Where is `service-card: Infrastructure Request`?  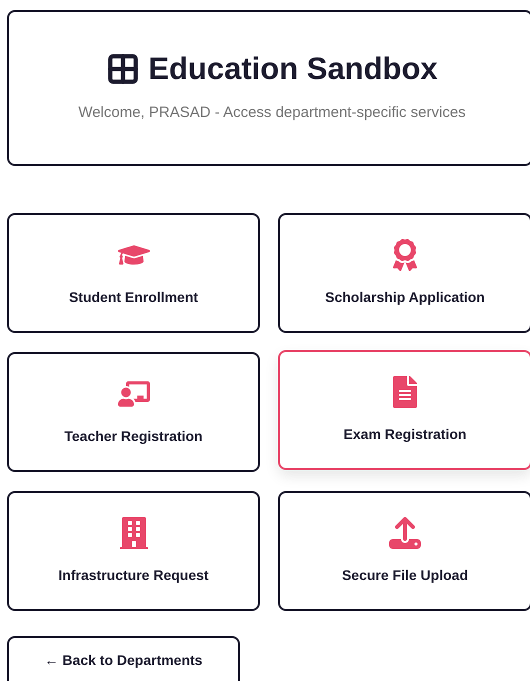 service-card: Infrastructure Request is located at coordinates (133, 551).